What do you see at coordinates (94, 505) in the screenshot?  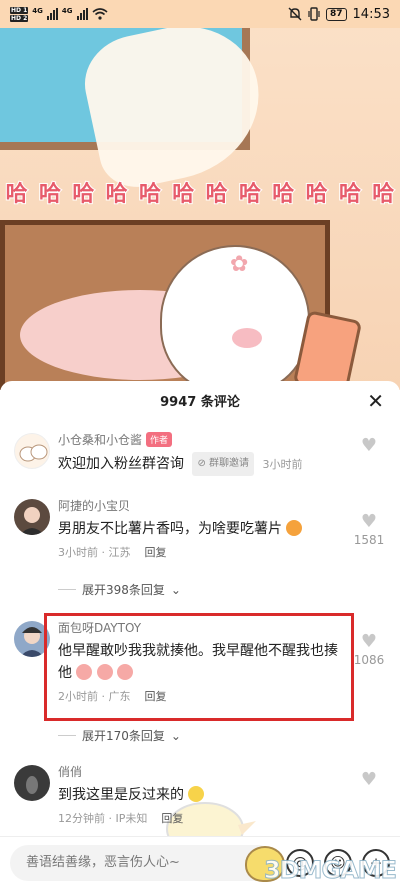 I see `comment-username: 阿捷的小宝贝` at bounding box center [94, 505].